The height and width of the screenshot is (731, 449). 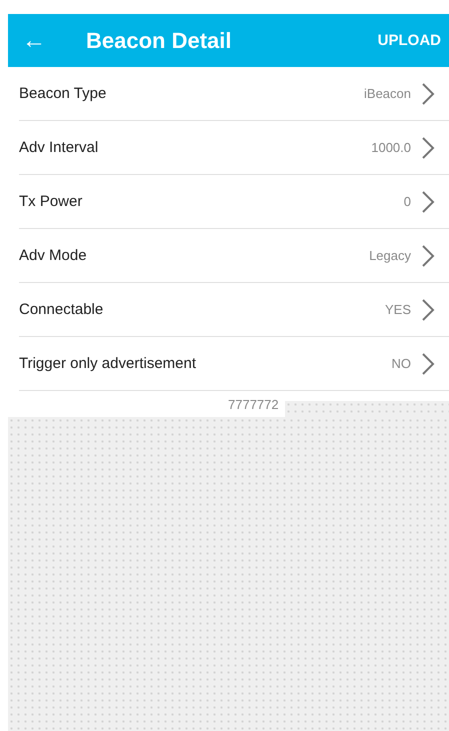 I want to click on upload-button: UPLOAD, so click(x=409, y=40).